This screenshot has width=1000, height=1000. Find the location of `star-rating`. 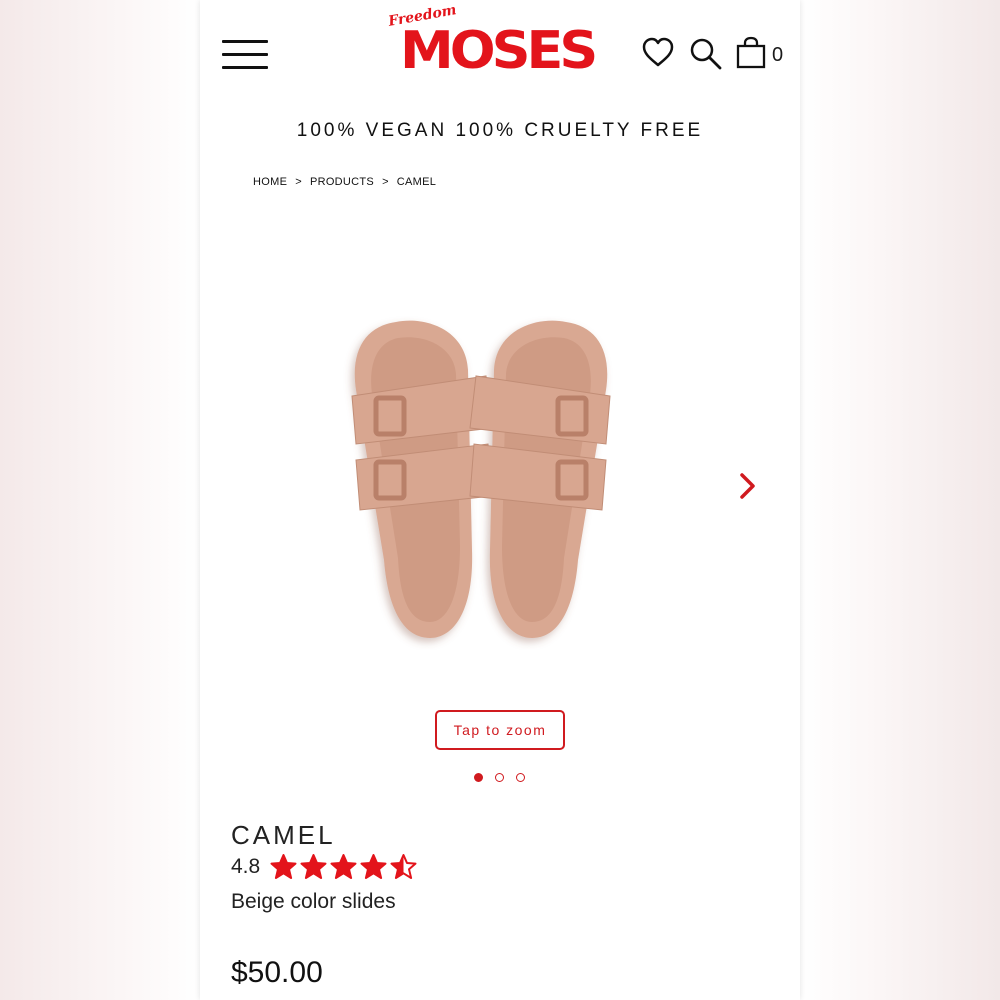

star-rating is located at coordinates (343, 867).